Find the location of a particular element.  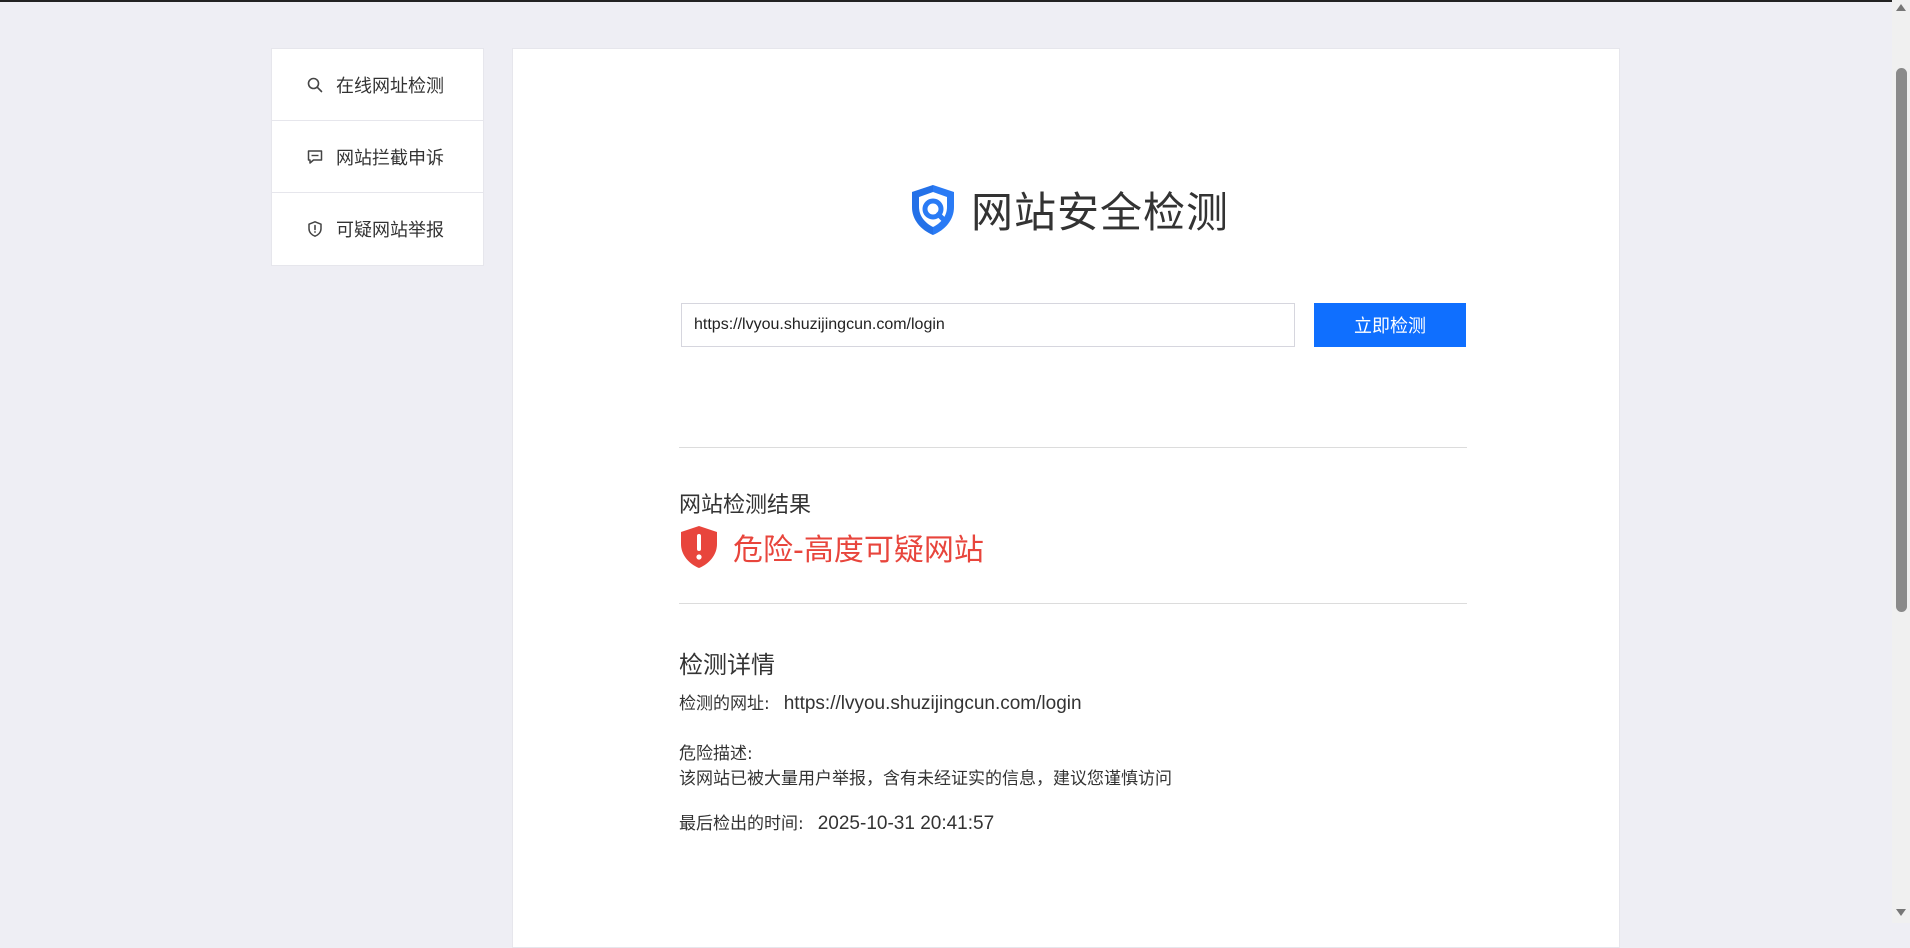

page-title: 网站安全检测 is located at coordinates (1100, 212).